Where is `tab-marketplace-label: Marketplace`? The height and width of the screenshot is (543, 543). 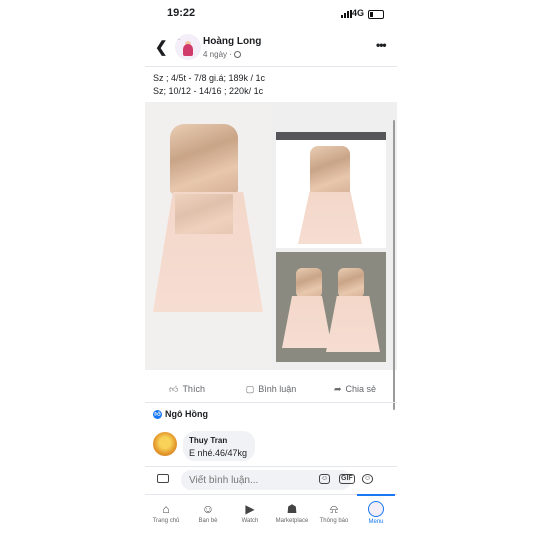
tab-marketplace-label: Marketplace is located at coordinates (292, 521).